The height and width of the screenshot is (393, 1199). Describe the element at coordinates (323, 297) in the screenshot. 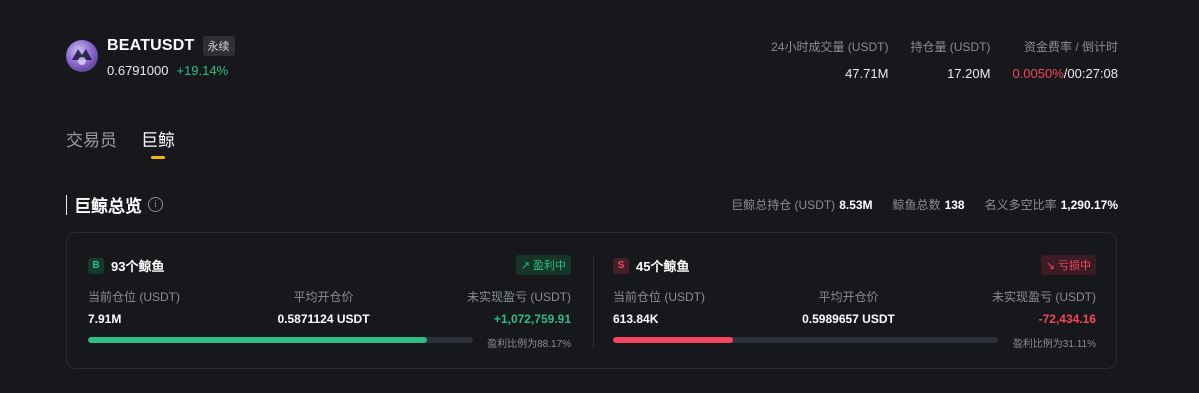

I see `long-entry-label: 平均开仓价` at that location.